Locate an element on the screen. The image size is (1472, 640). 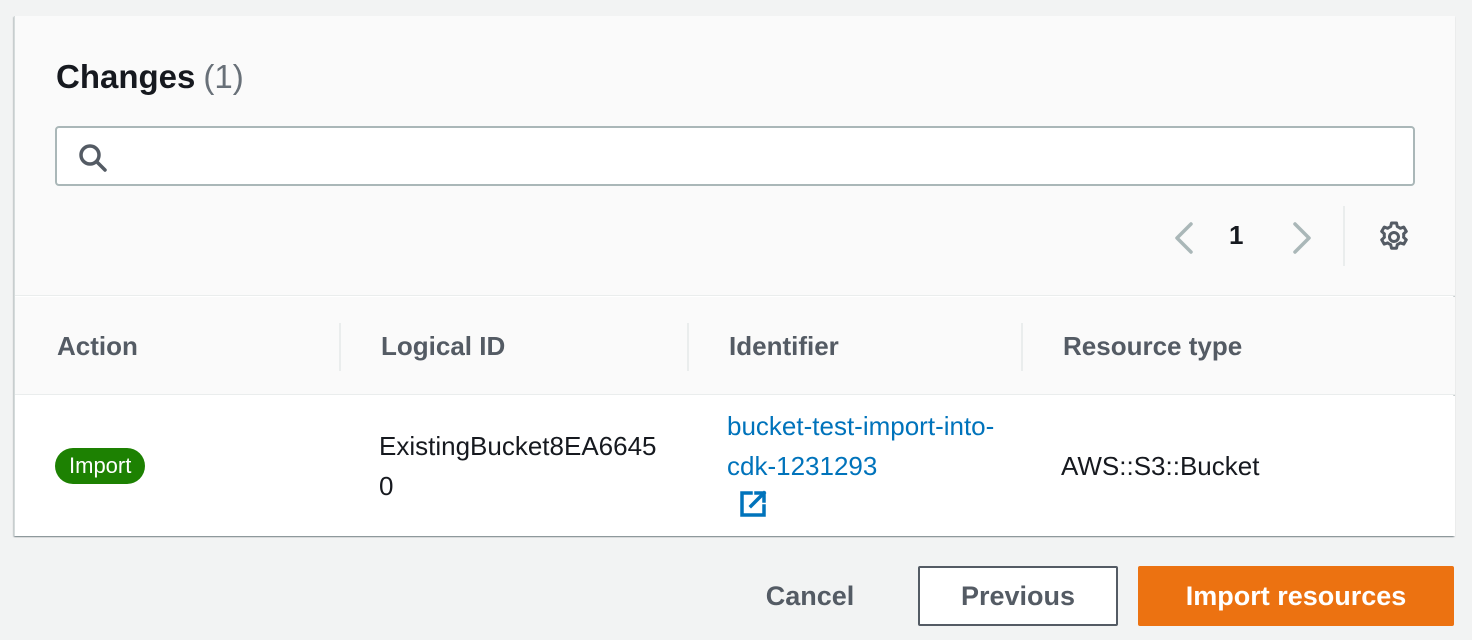
search-box is located at coordinates (735, 156).